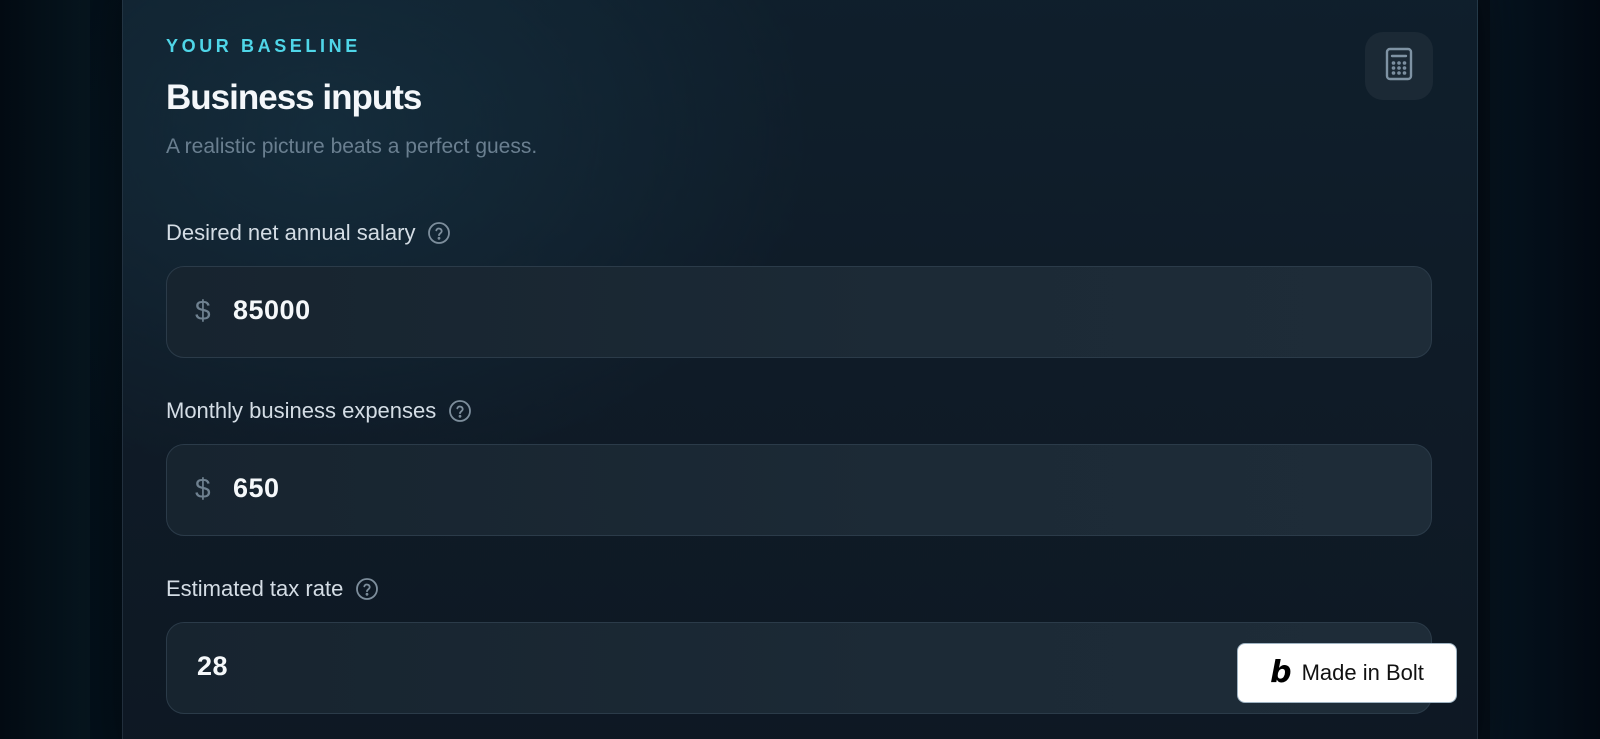 The image size is (1600, 739). What do you see at coordinates (301, 410) in the screenshot?
I see `expenses-label-text: Monthly business expenses` at bounding box center [301, 410].